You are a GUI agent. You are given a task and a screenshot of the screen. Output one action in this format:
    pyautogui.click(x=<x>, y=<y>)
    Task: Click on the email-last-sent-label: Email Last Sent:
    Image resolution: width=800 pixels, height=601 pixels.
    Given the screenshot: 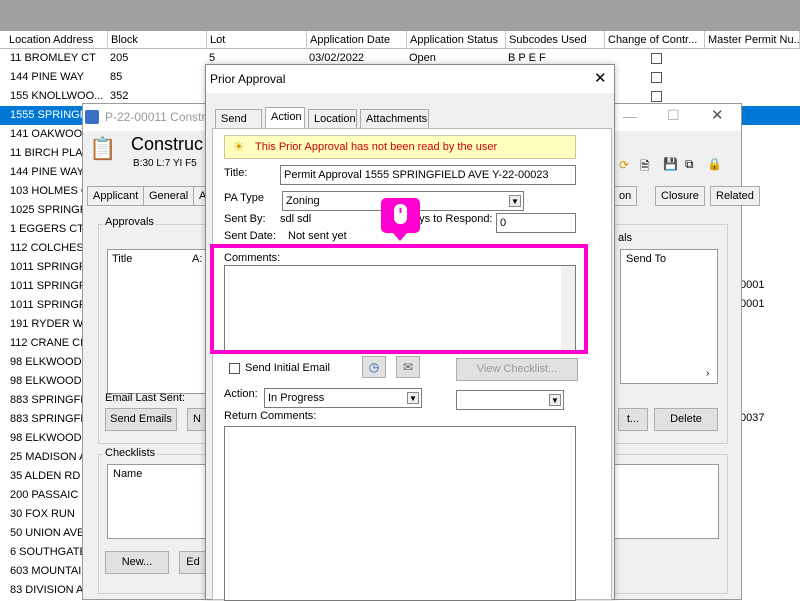 What is the action you would take?
    pyautogui.click(x=145, y=398)
    